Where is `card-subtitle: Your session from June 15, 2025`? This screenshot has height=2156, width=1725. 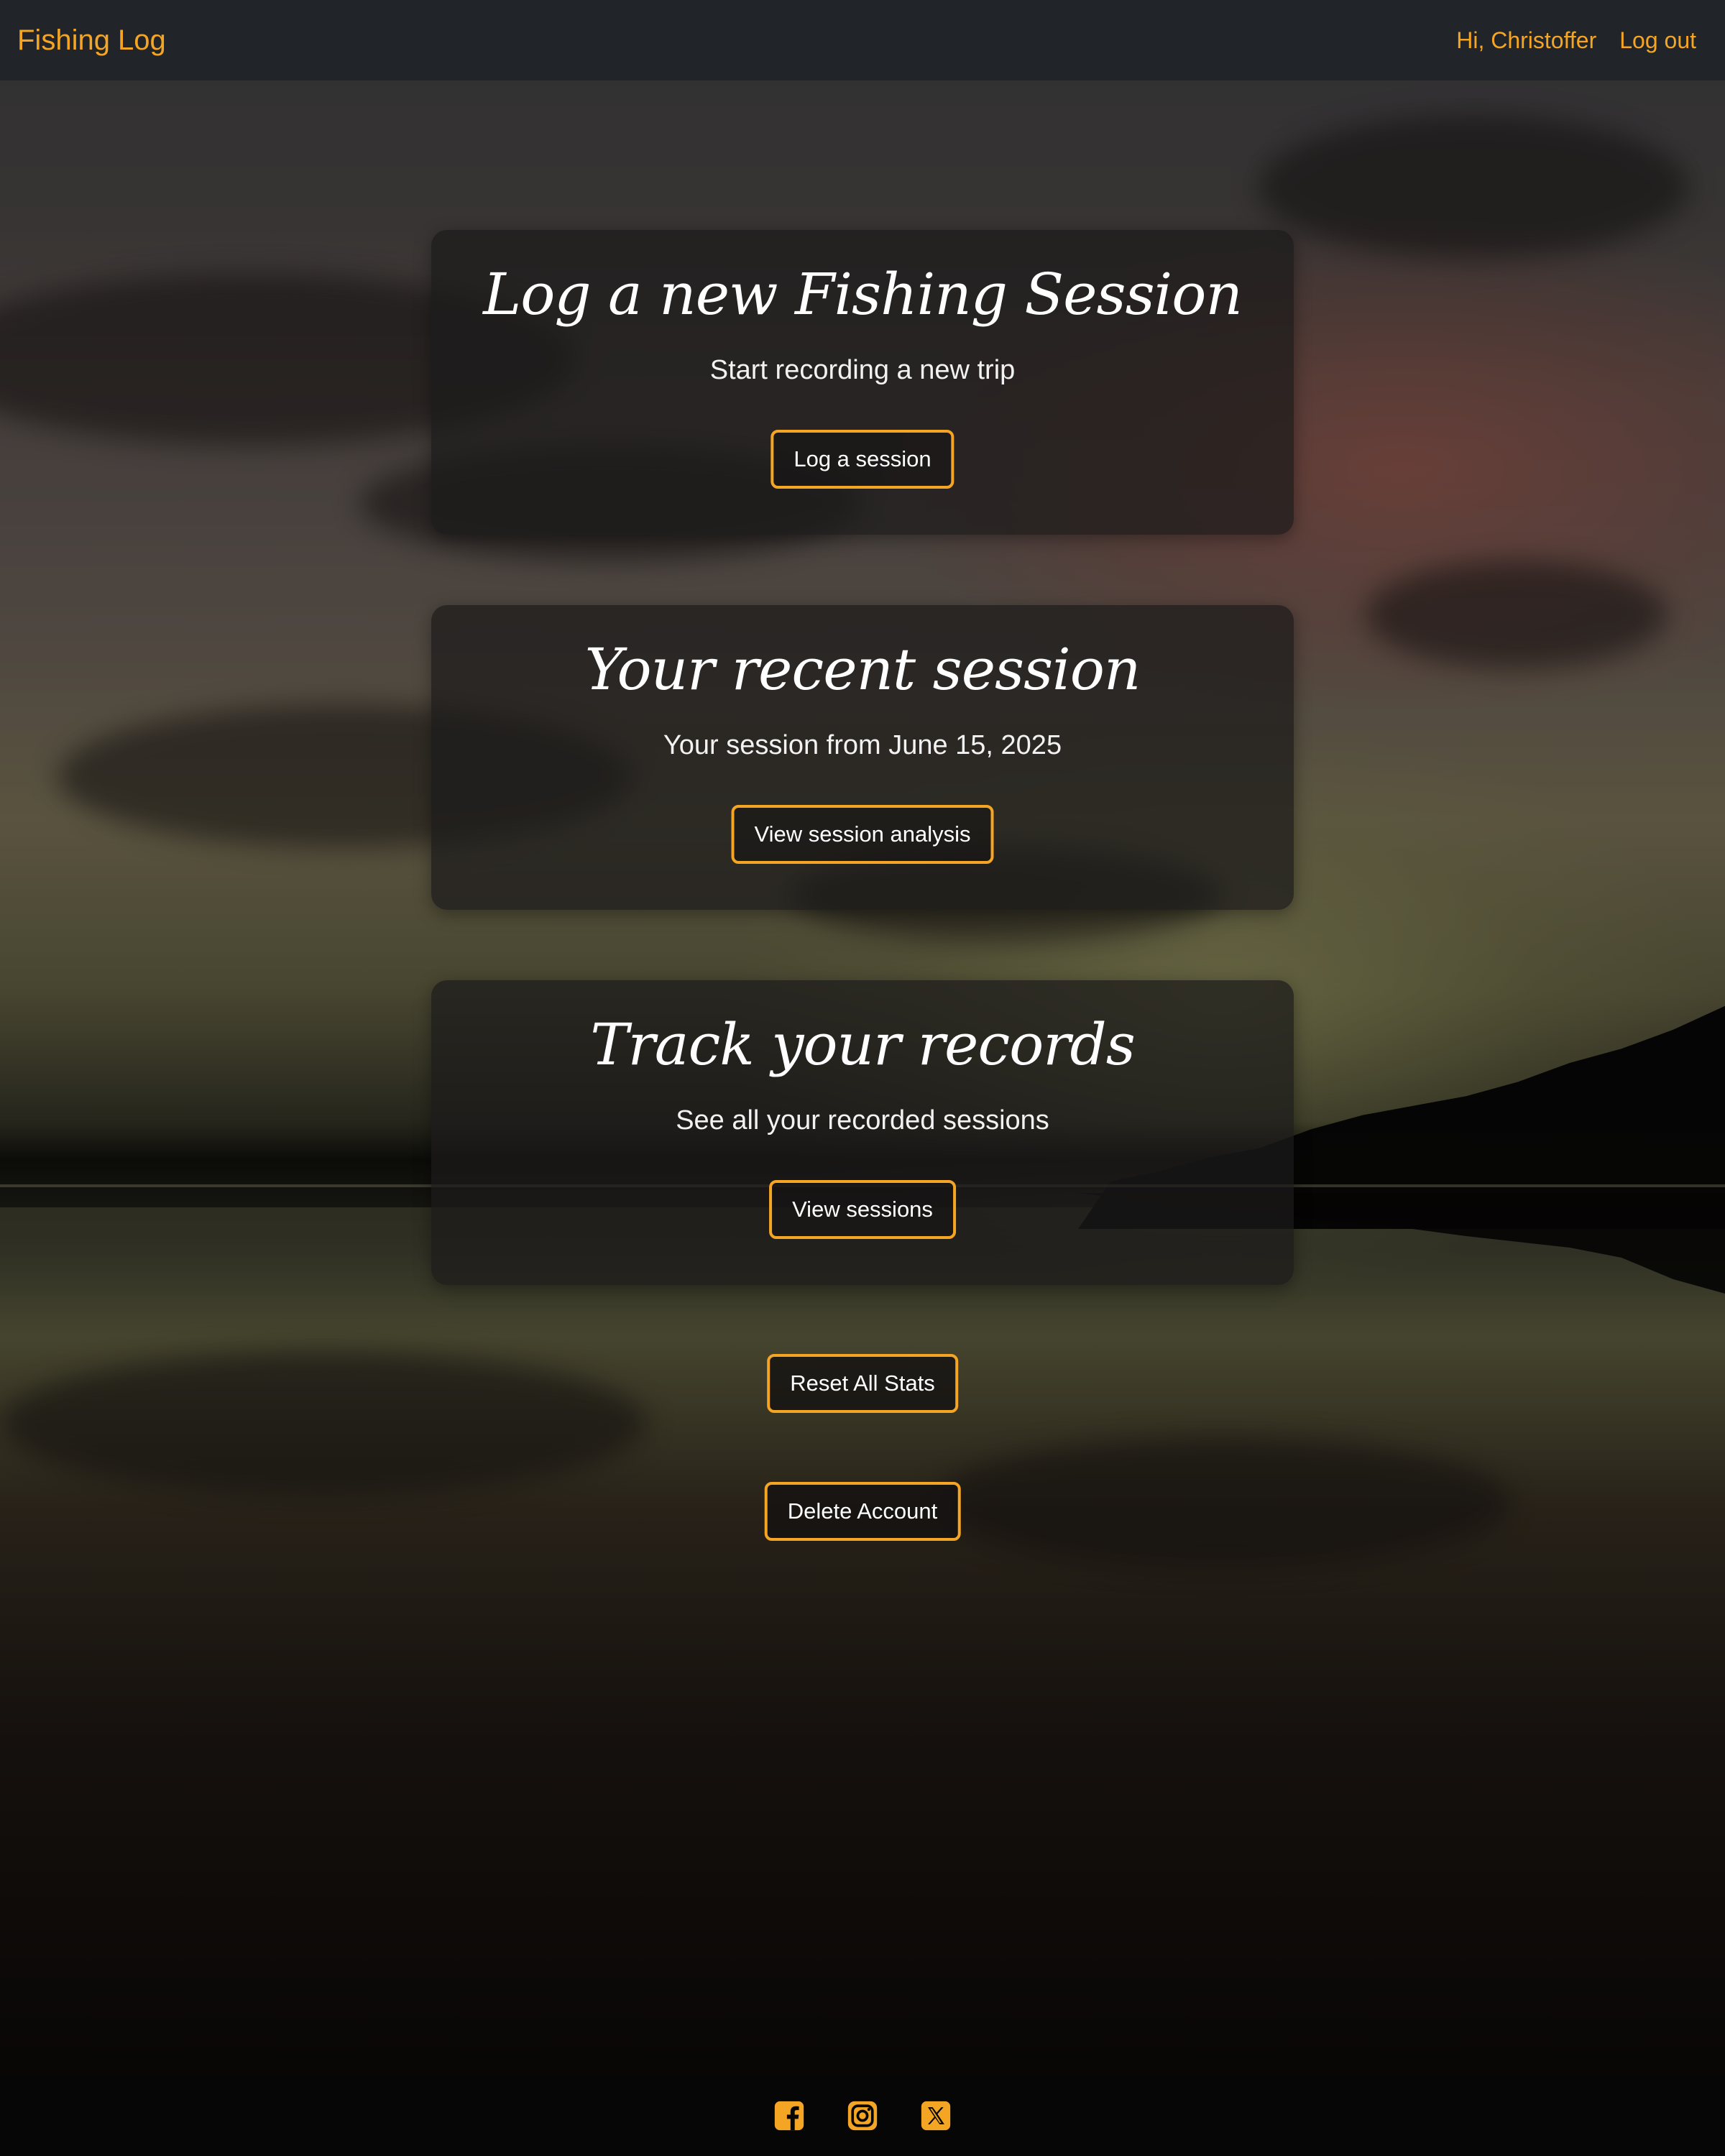 card-subtitle: Your session from June 15, 2025 is located at coordinates (862, 745).